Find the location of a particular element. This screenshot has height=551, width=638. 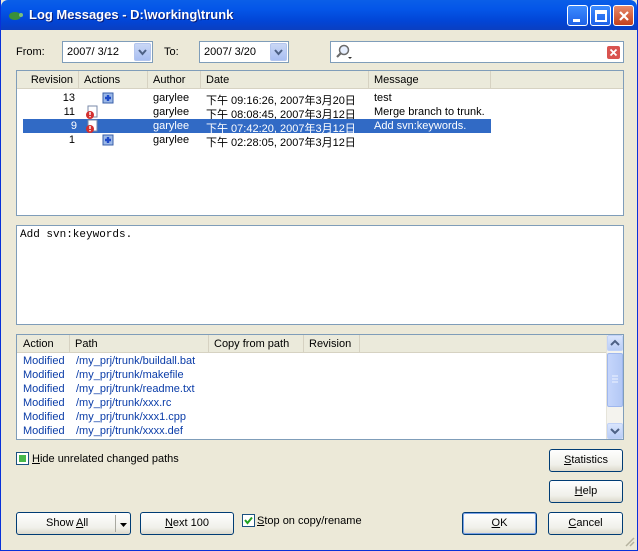

search-input is located at coordinates (477, 52).